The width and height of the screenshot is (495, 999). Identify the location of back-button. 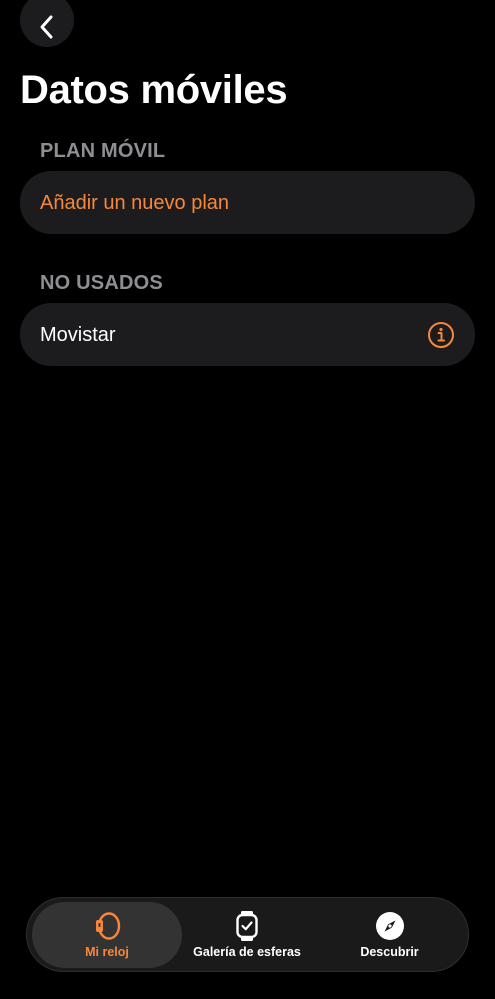
(47, 23).